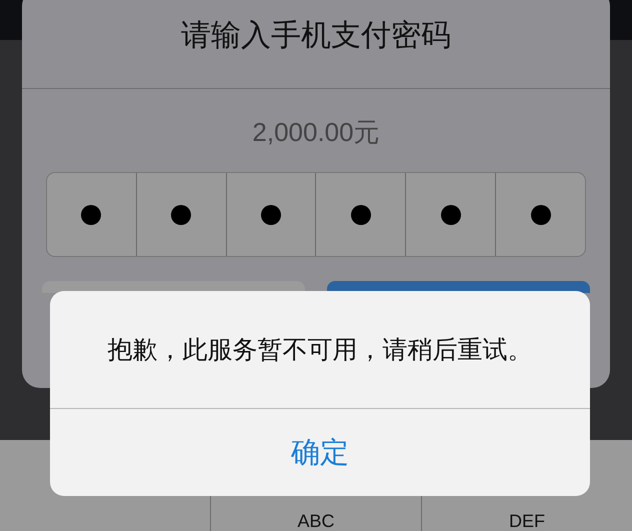  Describe the element at coordinates (316, 36) in the screenshot. I see `dialog-title: 请输入手机支付密码` at that location.